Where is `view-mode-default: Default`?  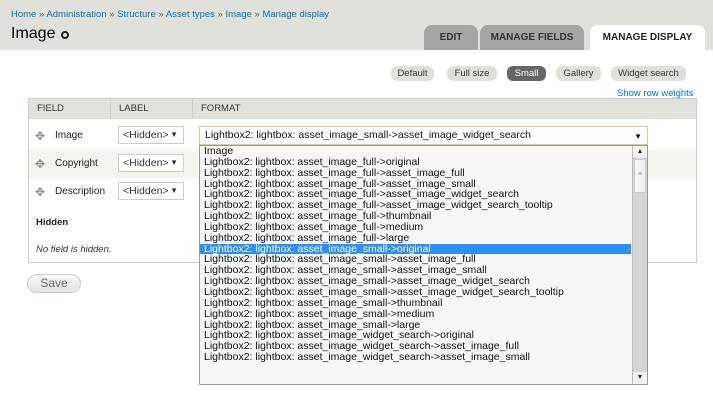 view-mode-default: Default is located at coordinates (412, 73).